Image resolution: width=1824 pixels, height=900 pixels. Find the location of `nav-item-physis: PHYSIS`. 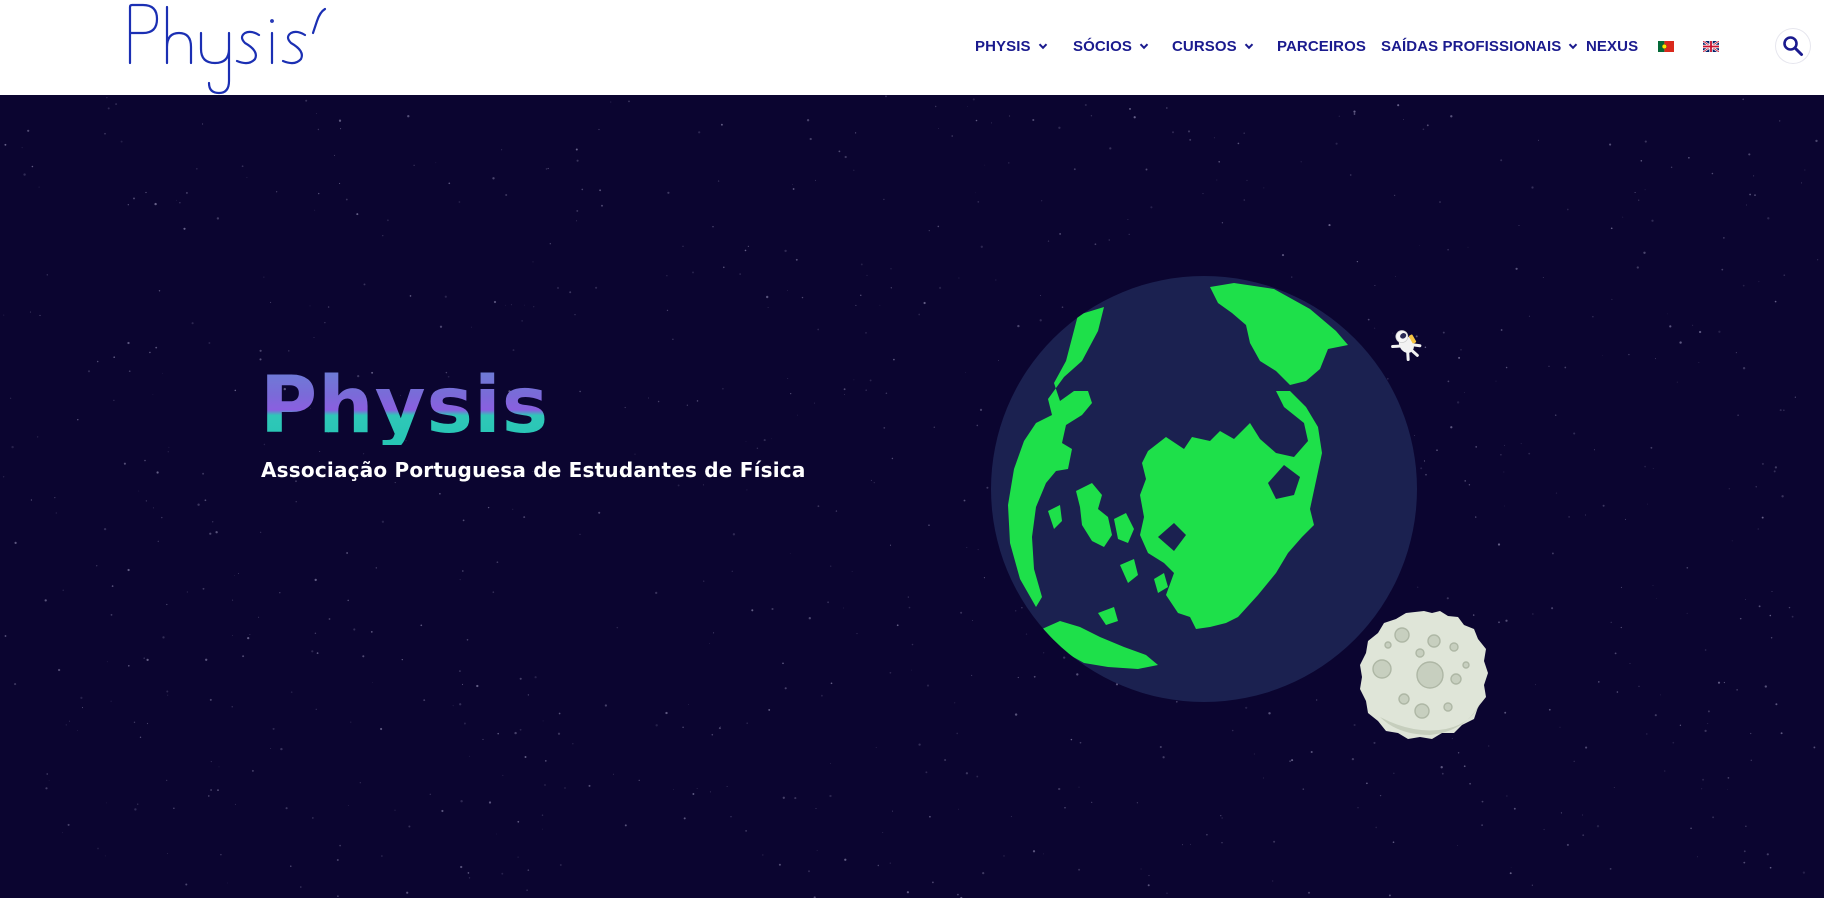

nav-item-physis: PHYSIS is located at coordinates (1012, 46).